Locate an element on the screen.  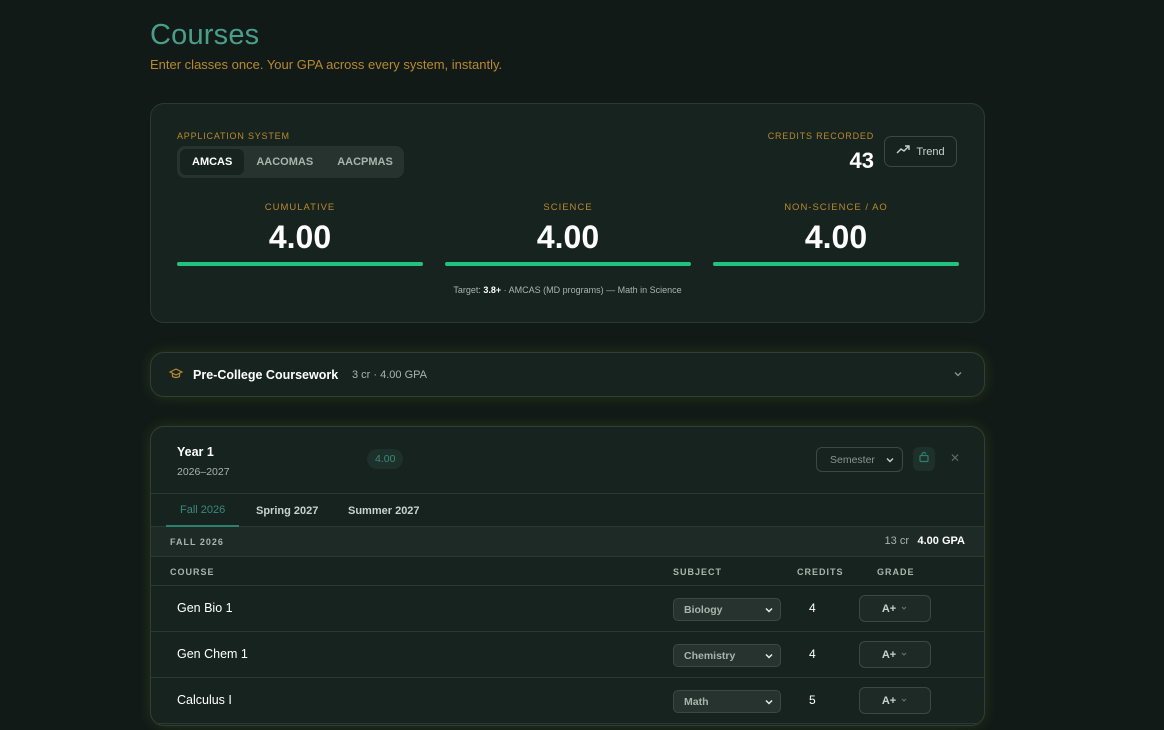
subject-value: Math is located at coordinates (696, 701).